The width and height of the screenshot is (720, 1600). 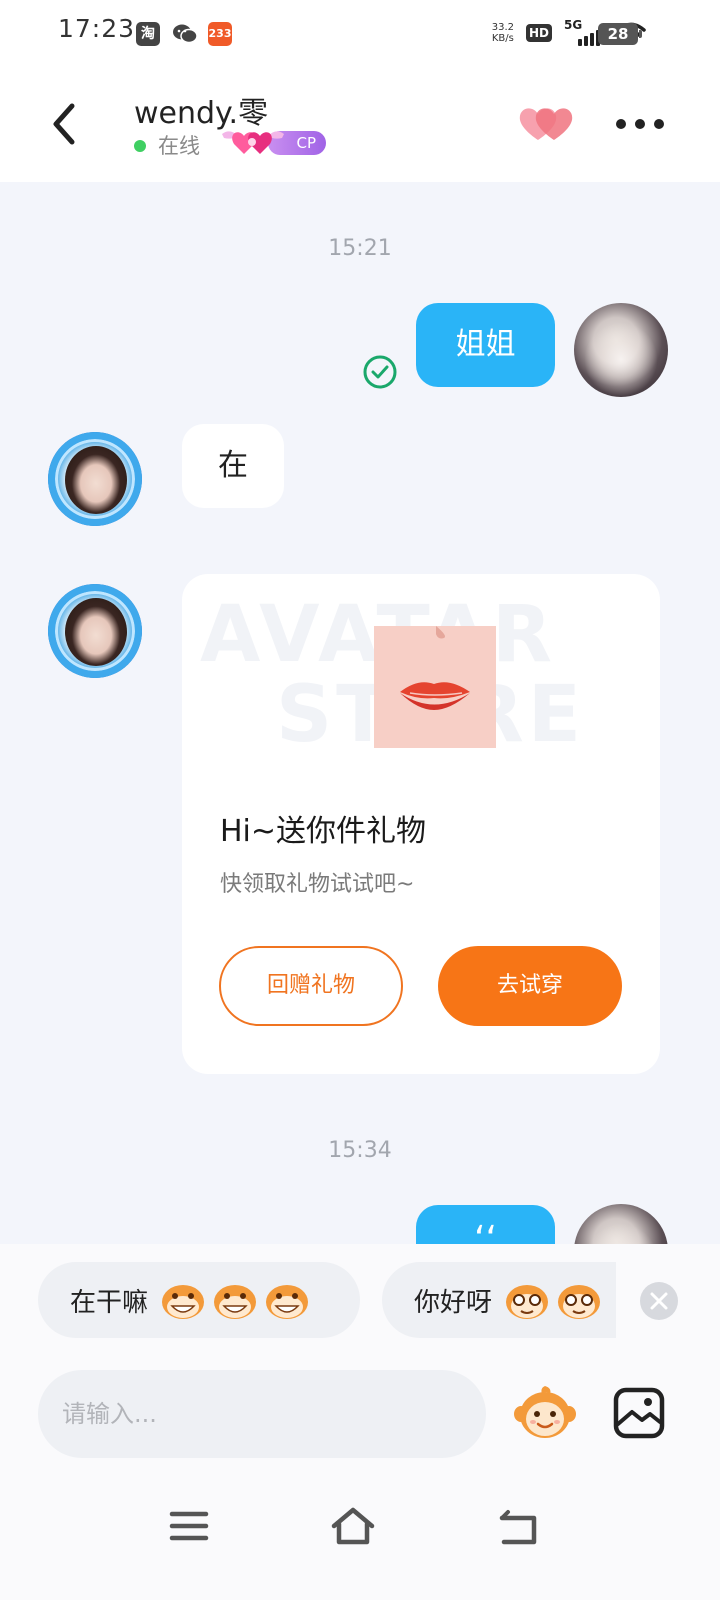 I want to click on app-233-icon: 233, so click(x=220, y=34).